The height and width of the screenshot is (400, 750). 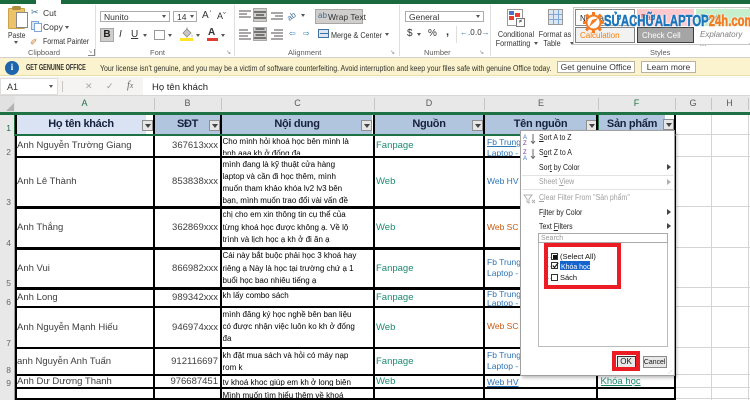 I want to click on svg-text: Z, so click(x=525, y=143).